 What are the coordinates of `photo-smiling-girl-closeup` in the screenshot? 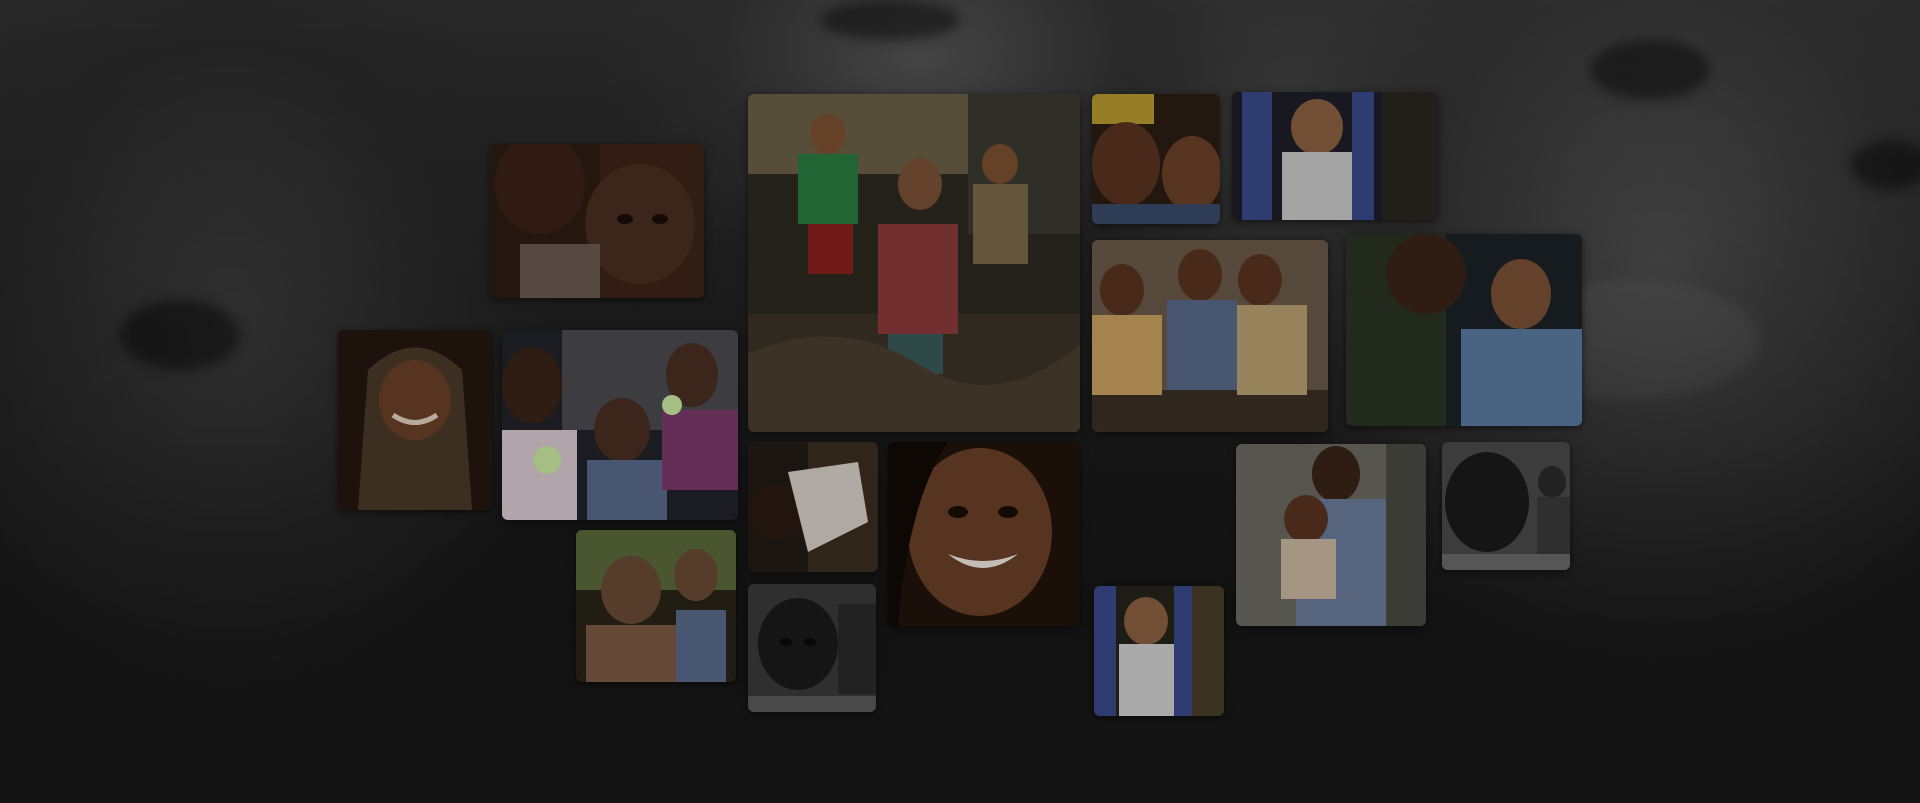 It's located at (984, 534).